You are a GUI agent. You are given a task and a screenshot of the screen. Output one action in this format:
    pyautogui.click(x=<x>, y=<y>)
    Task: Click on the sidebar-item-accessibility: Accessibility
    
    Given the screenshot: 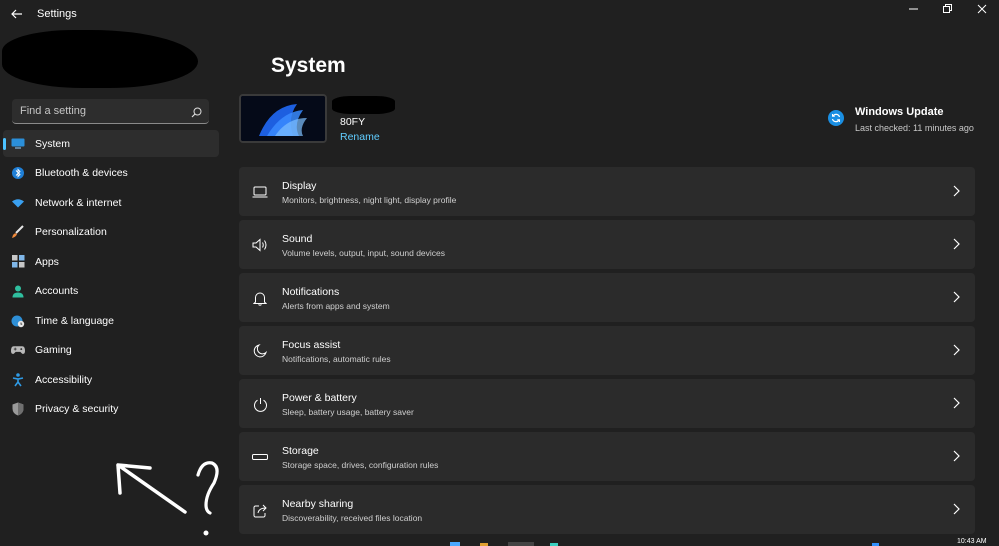 What is the action you would take?
    pyautogui.click(x=111, y=379)
    